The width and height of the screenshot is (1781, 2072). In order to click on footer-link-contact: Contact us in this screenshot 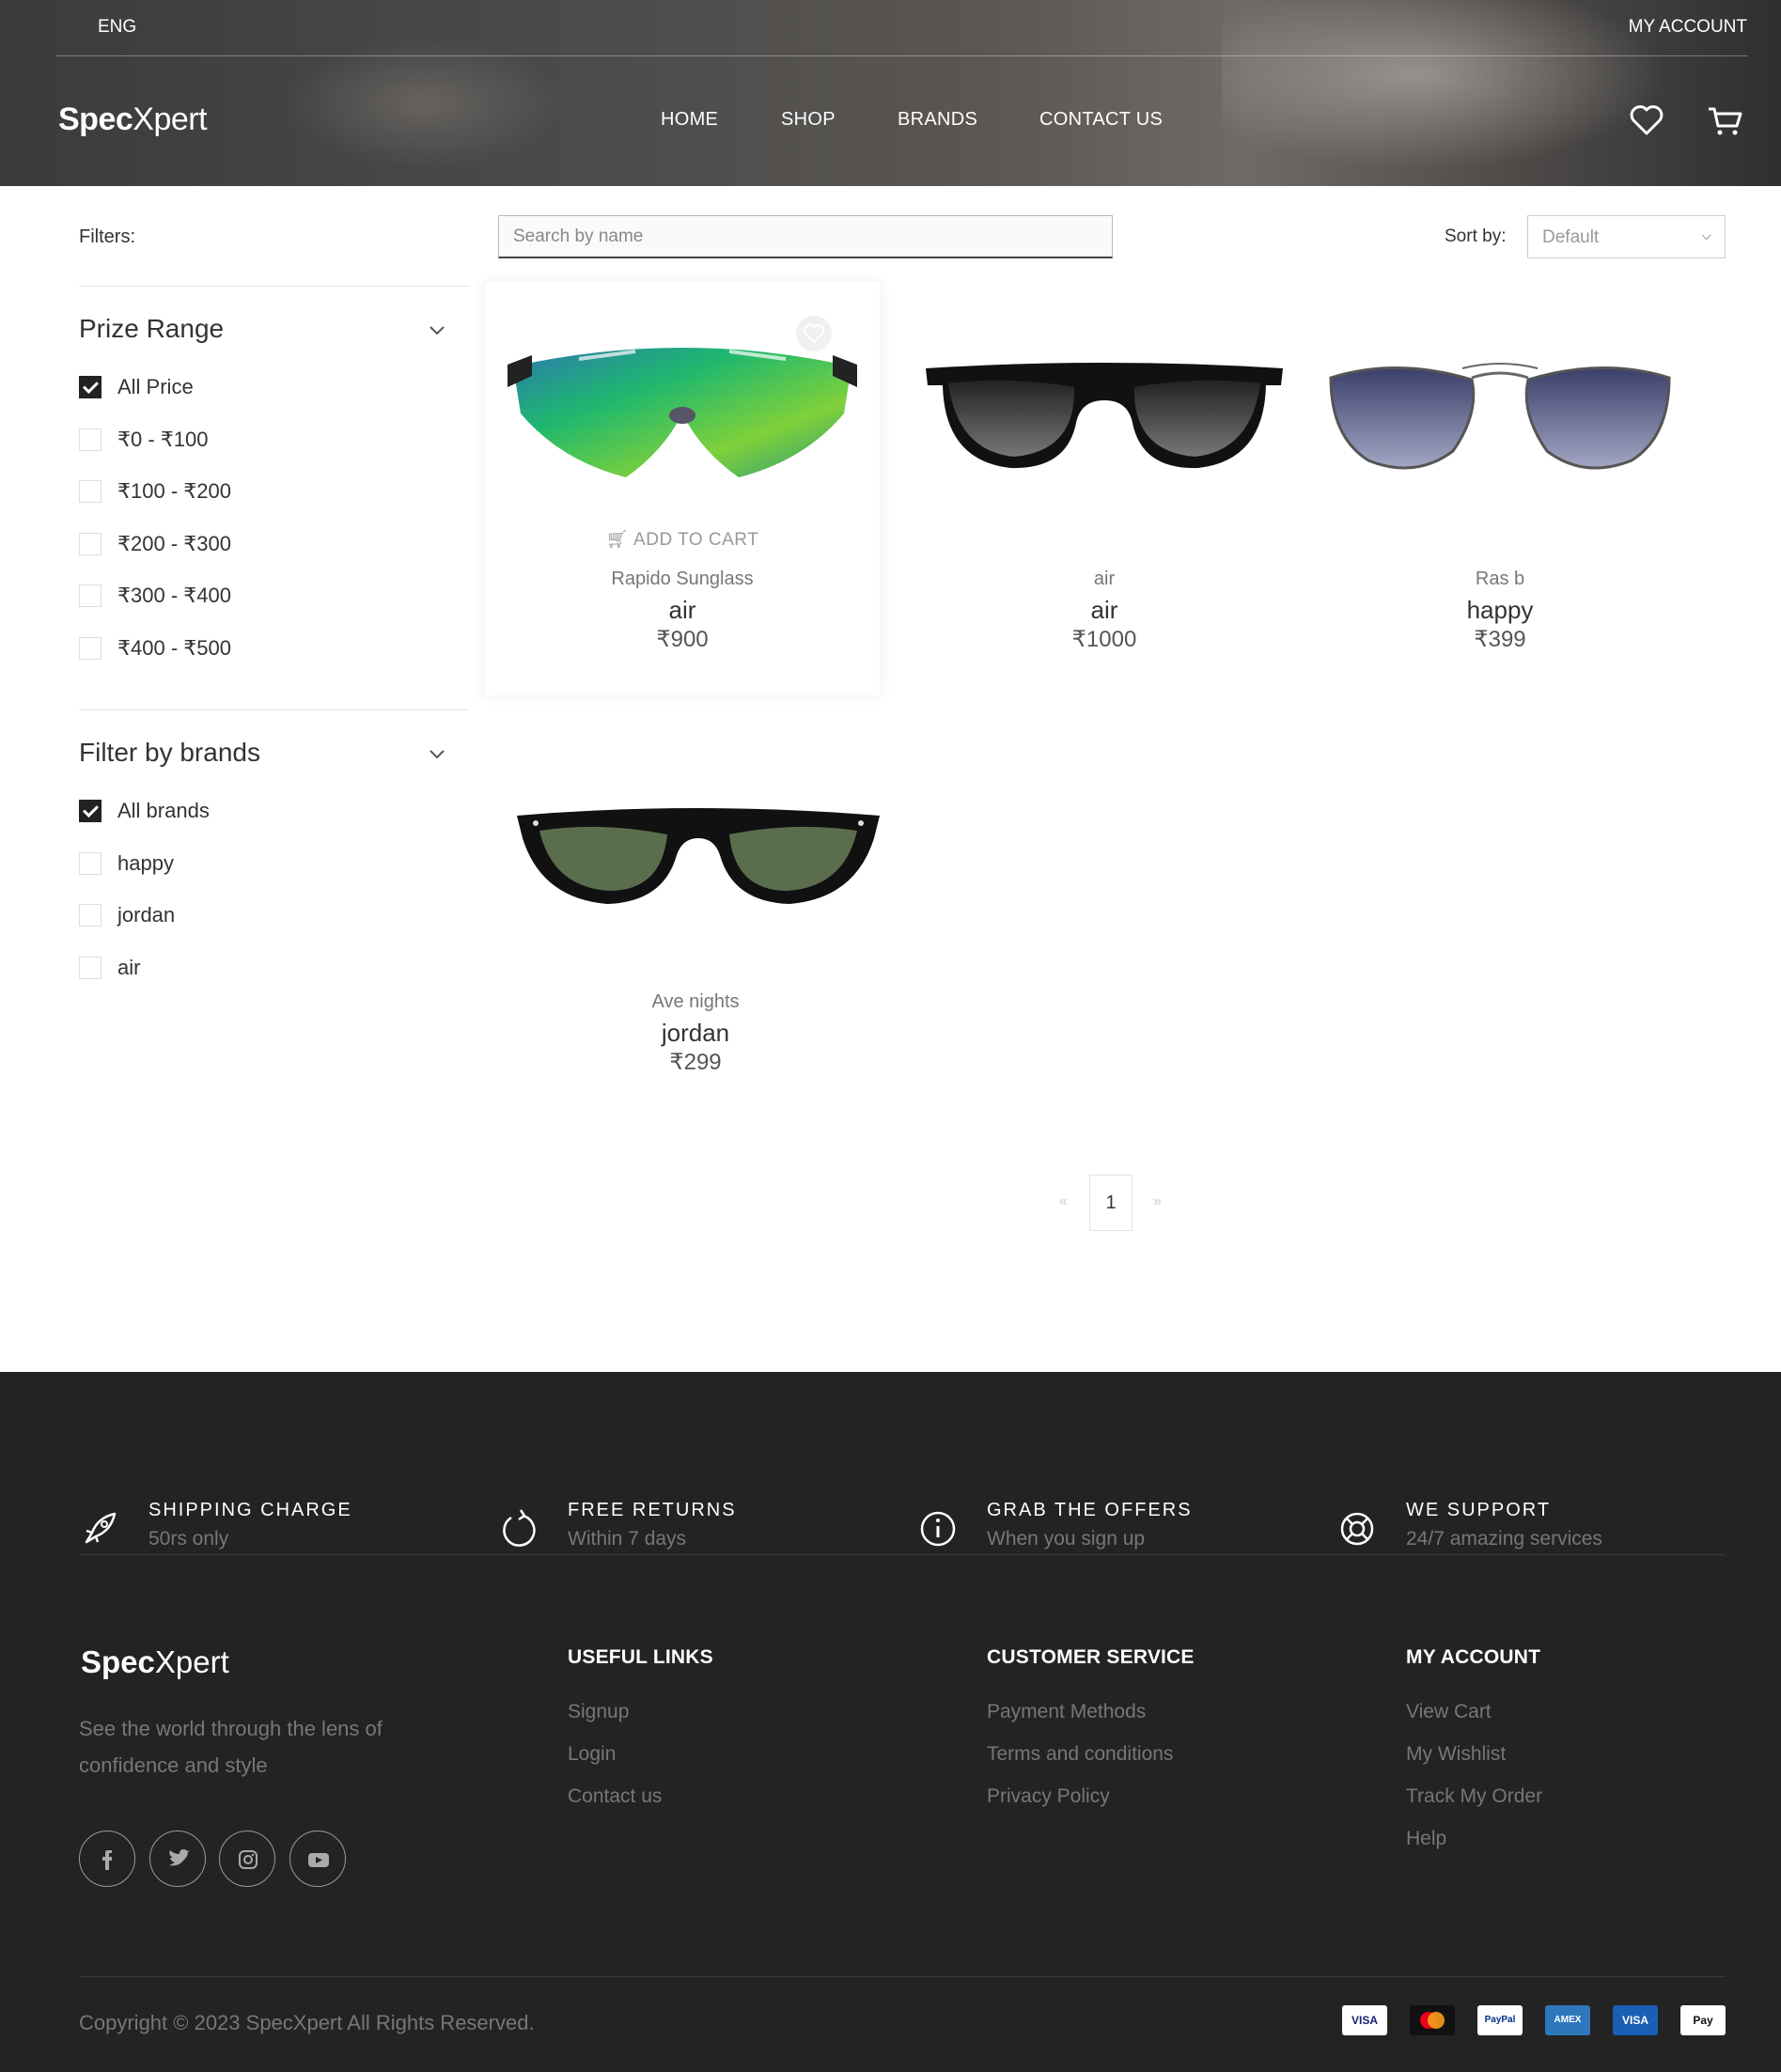, I will do `click(615, 1797)`.